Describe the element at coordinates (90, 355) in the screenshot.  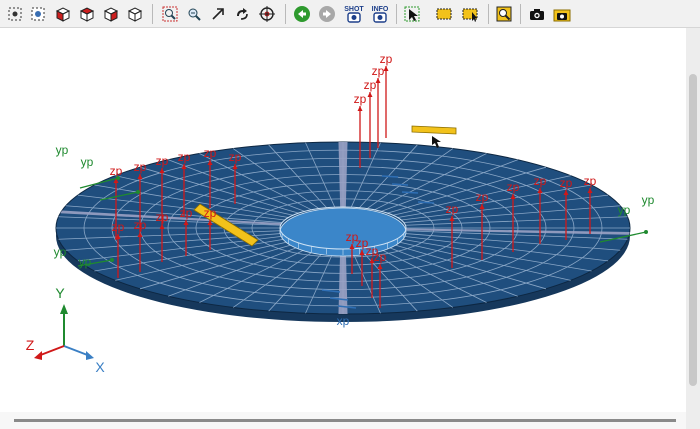
I see `triad-x-head` at that location.